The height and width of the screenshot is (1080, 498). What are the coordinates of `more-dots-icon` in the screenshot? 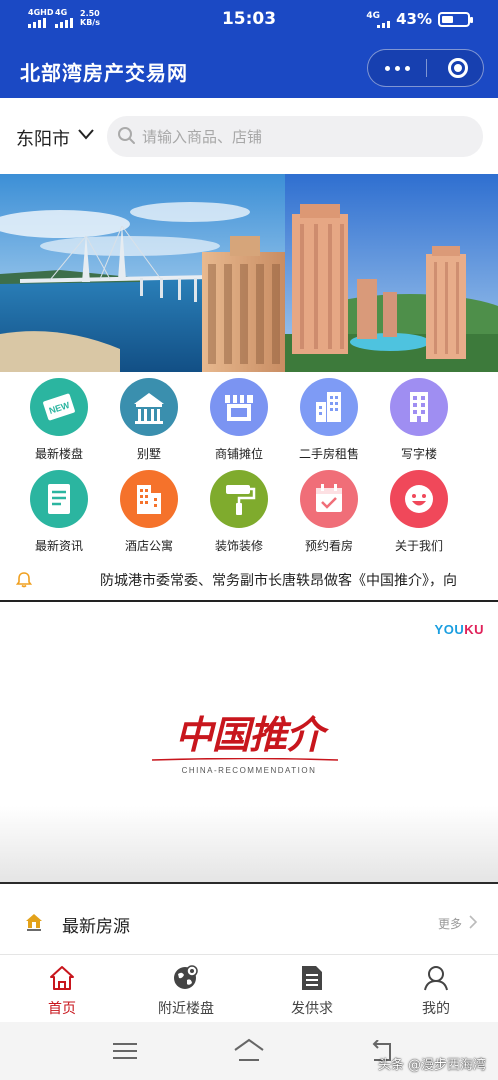 It's located at (397, 68).